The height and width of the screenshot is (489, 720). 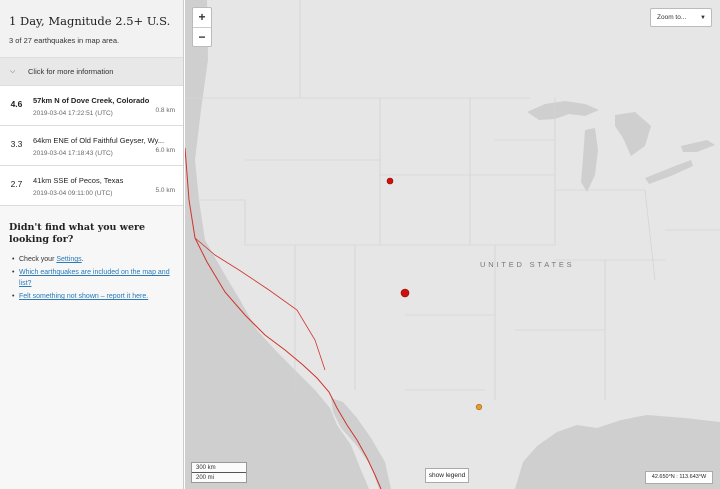 What do you see at coordinates (73, 153) in the screenshot?
I see `time: 2019-03-04 17:18:43 (UTC)` at bounding box center [73, 153].